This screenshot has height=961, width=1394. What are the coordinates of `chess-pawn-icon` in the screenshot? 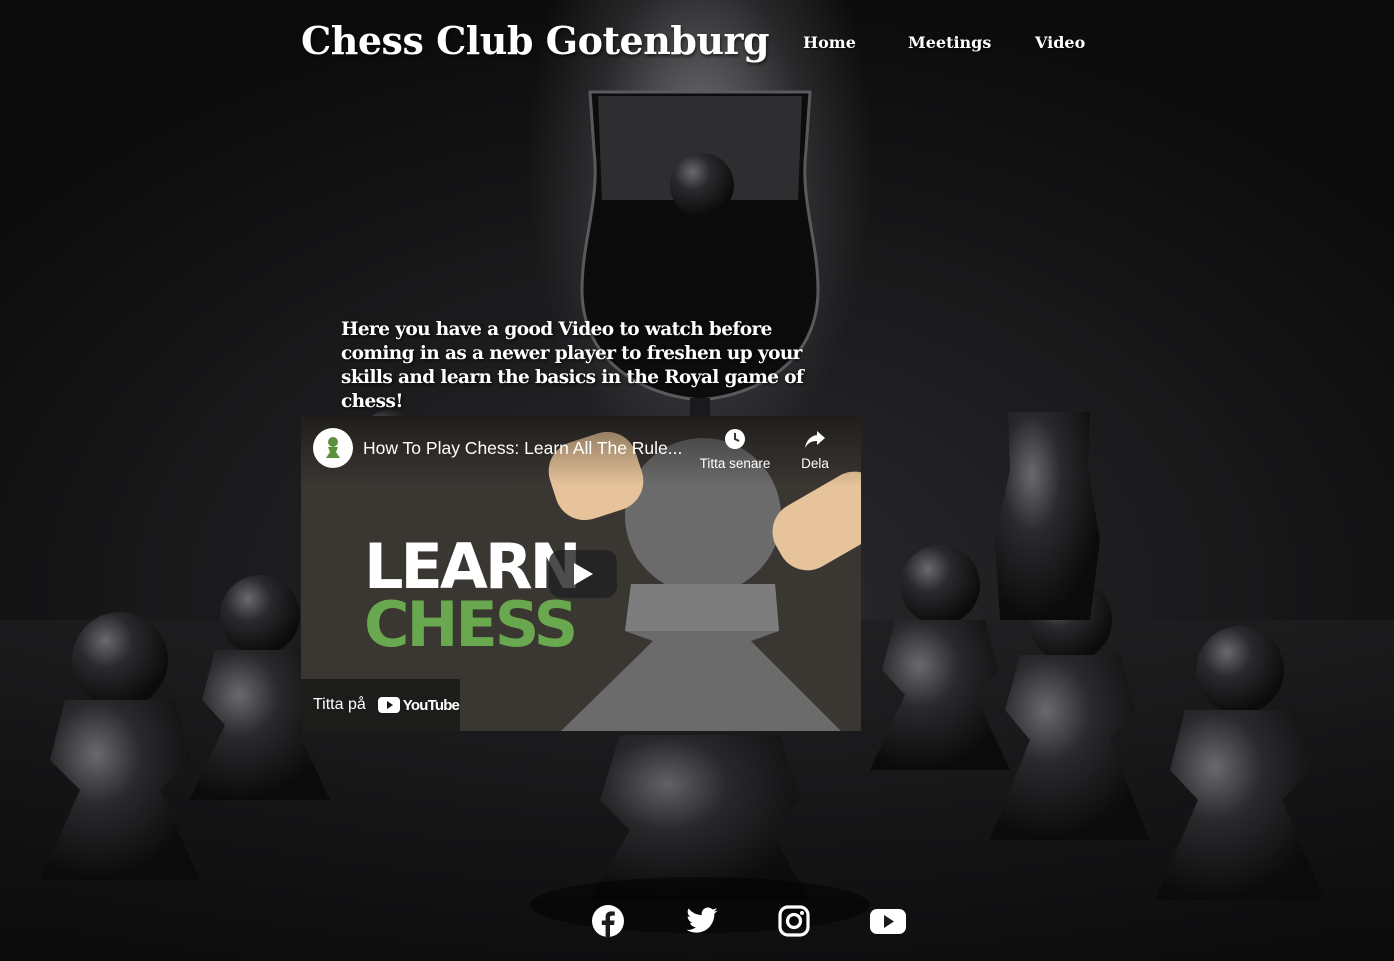 It's located at (333, 447).